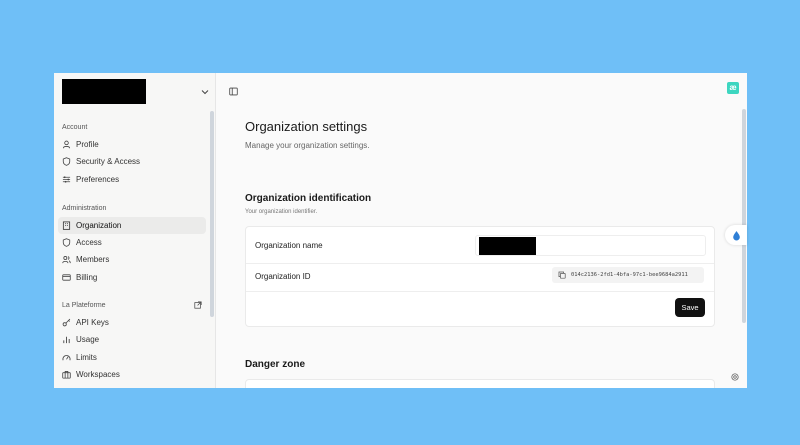 The height and width of the screenshot is (445, 800). What do you see at coordinates (87, 144) in the screenshot?
I see `sidebar-item-label: Profile` at bounding box center [87, 144].